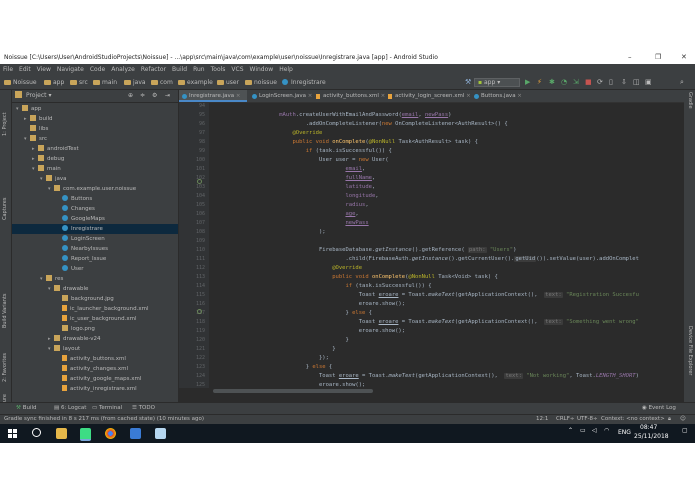 The height and width of the screenshot is (494, 695). Describe the element at coordinates (85, 299) in the screenshot. I see `tree-item: background.jpg` at that location.